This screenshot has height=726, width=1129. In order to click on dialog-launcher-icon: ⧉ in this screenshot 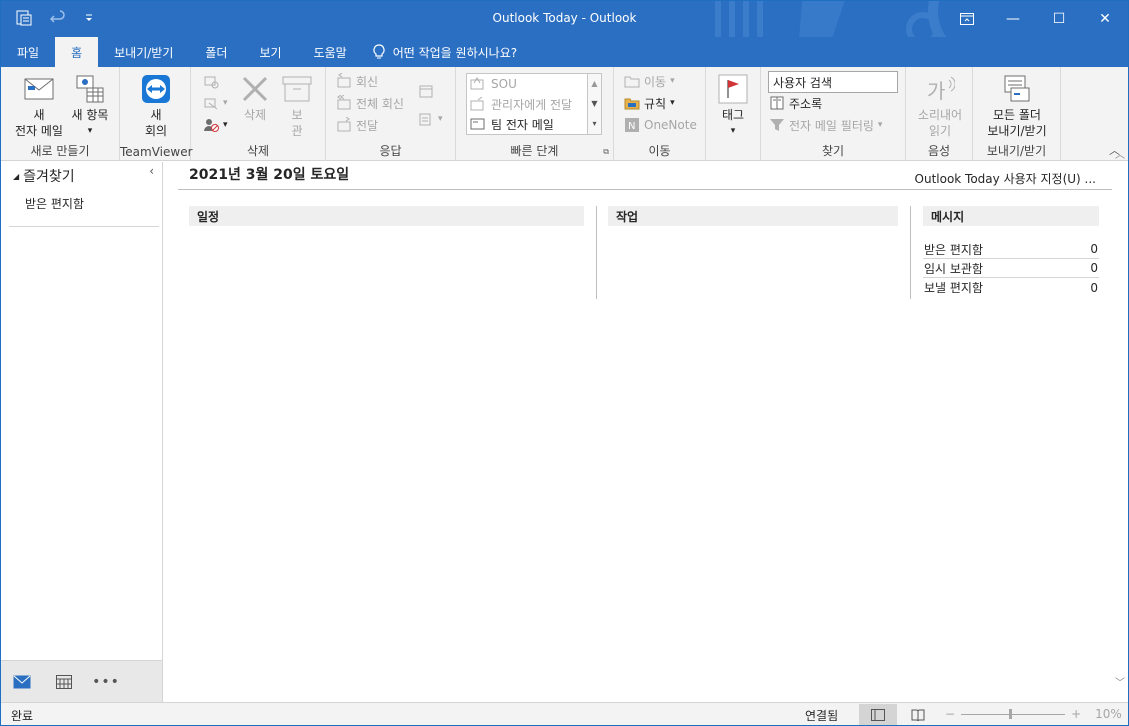, I will do `click(606, 152)`.